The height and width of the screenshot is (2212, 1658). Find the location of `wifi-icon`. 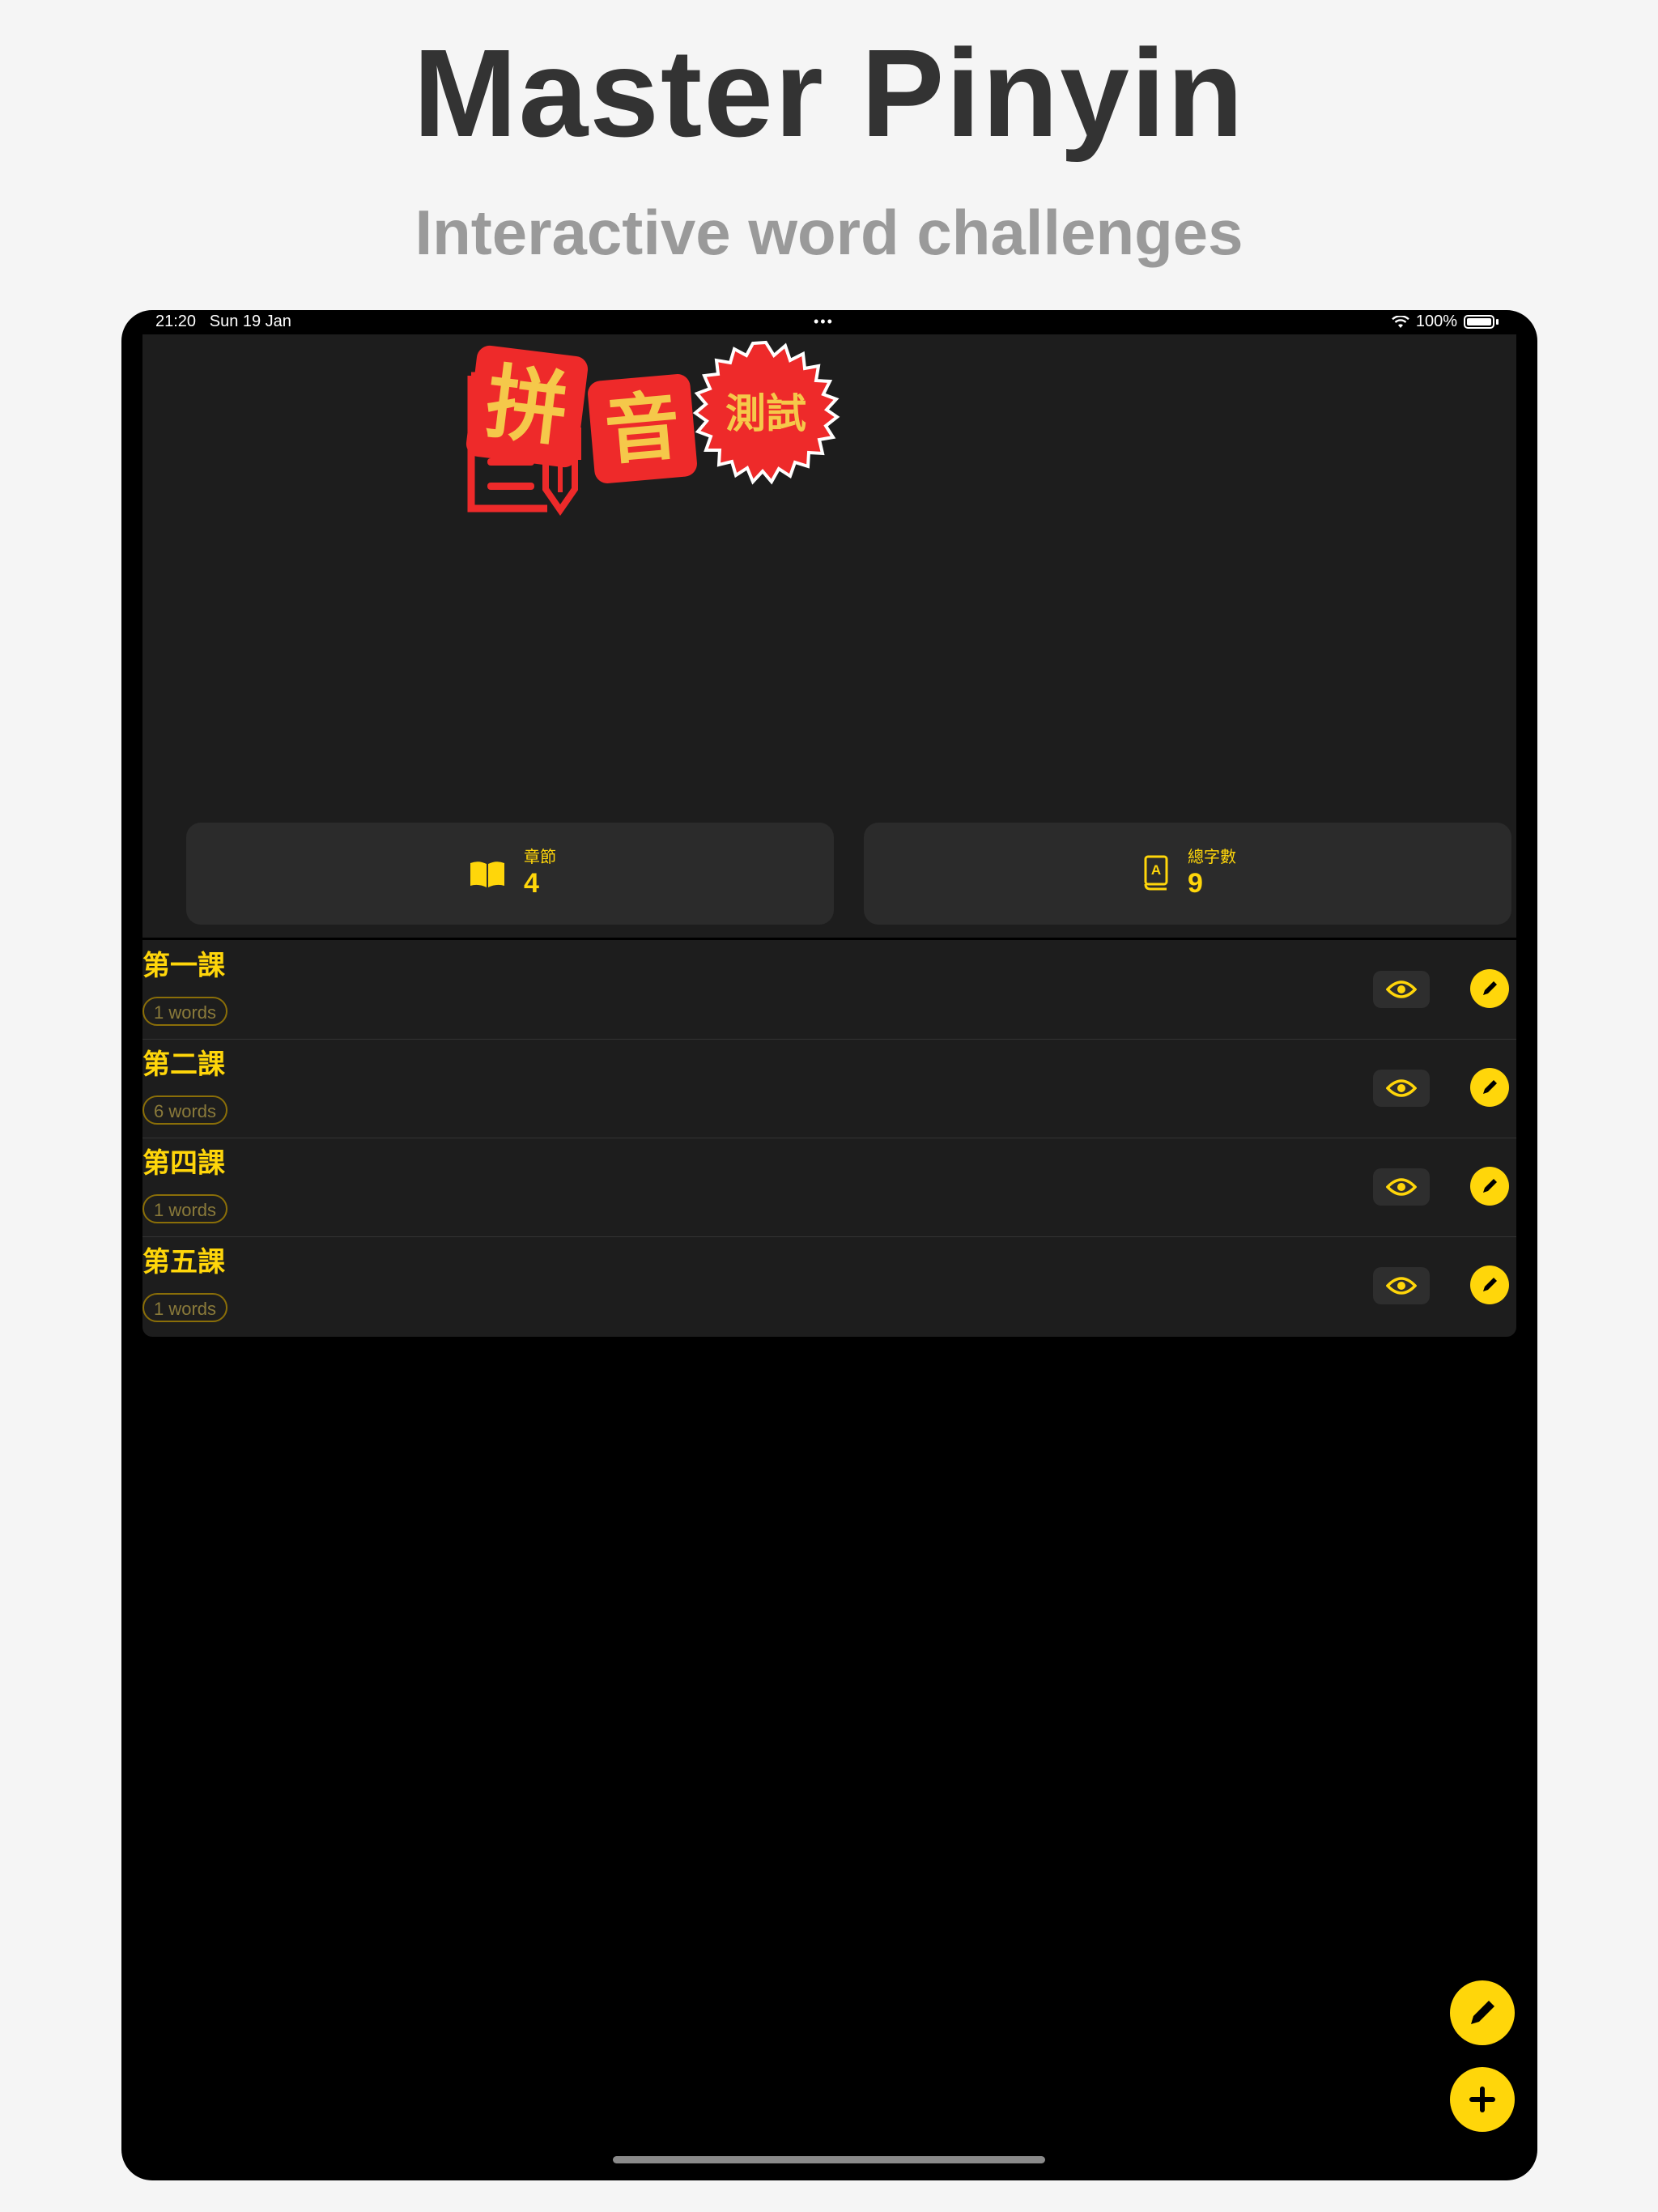

wifi-icon is located at coordinates (1400, 322).